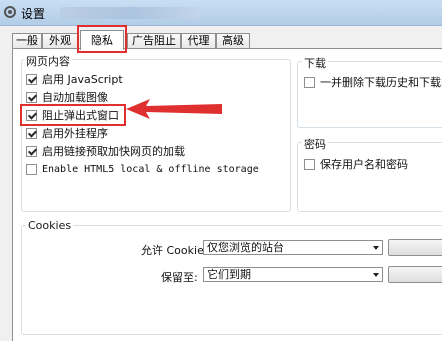 Image resolution: width=442 pixels, height=341 pixels. I want to click on checkbox-enable-javascript: 启用 JavaScript, so click(74, 79).